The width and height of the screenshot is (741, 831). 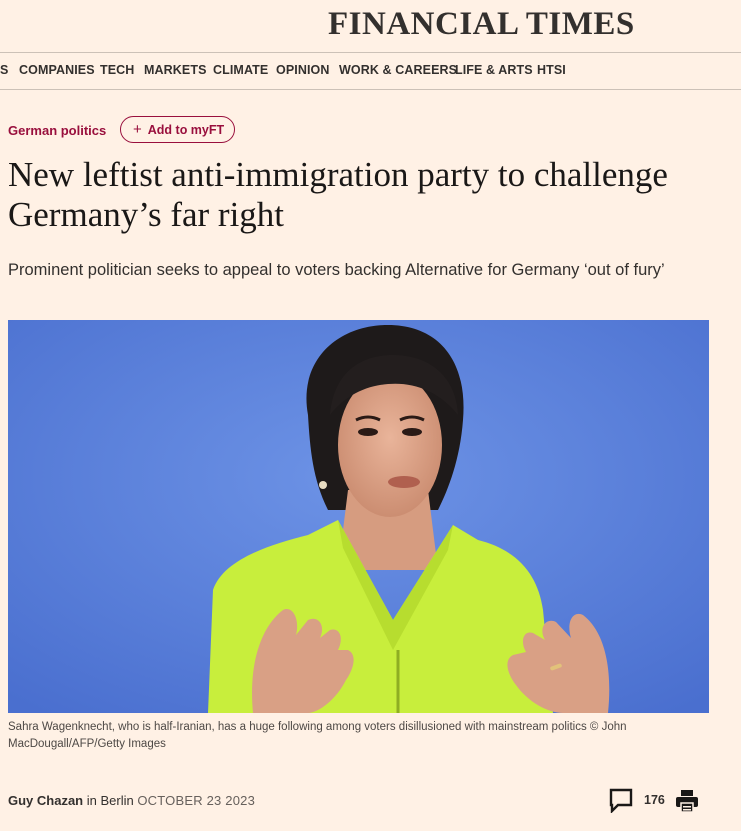 I want to click on nav-item-companies: COMPANIES, so click(x=57, y=70).